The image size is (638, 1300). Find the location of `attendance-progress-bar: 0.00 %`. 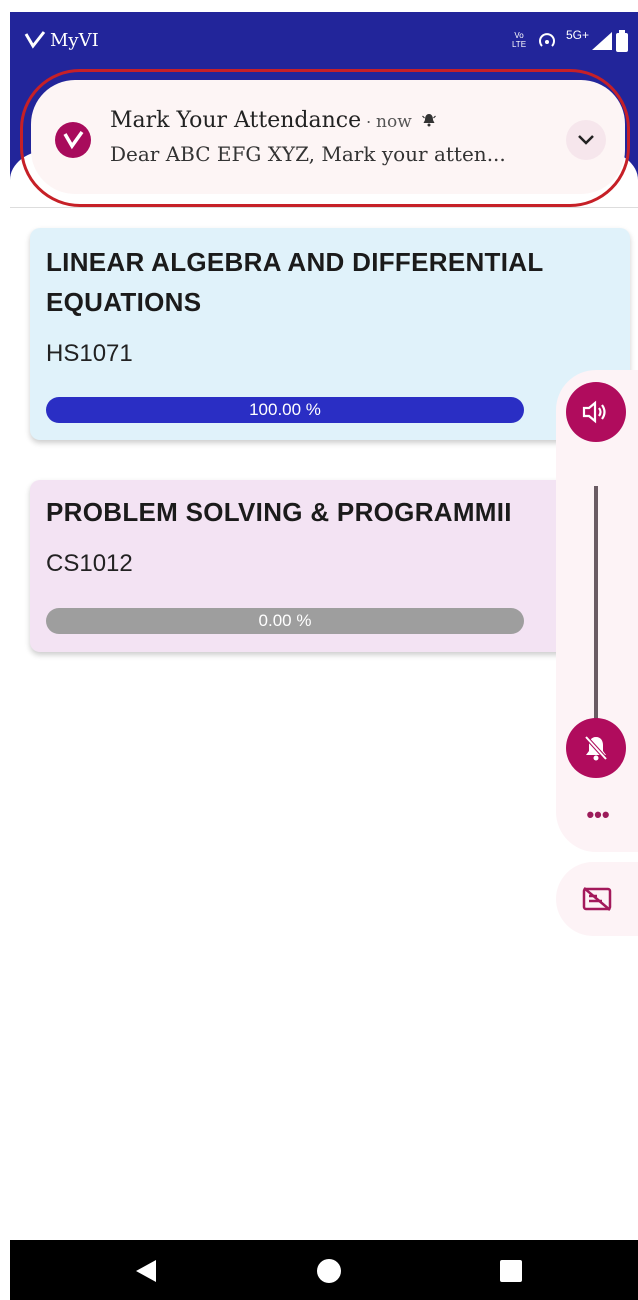

attendance-progress-bar: 0.00 % is located at coordinates (285, 621).